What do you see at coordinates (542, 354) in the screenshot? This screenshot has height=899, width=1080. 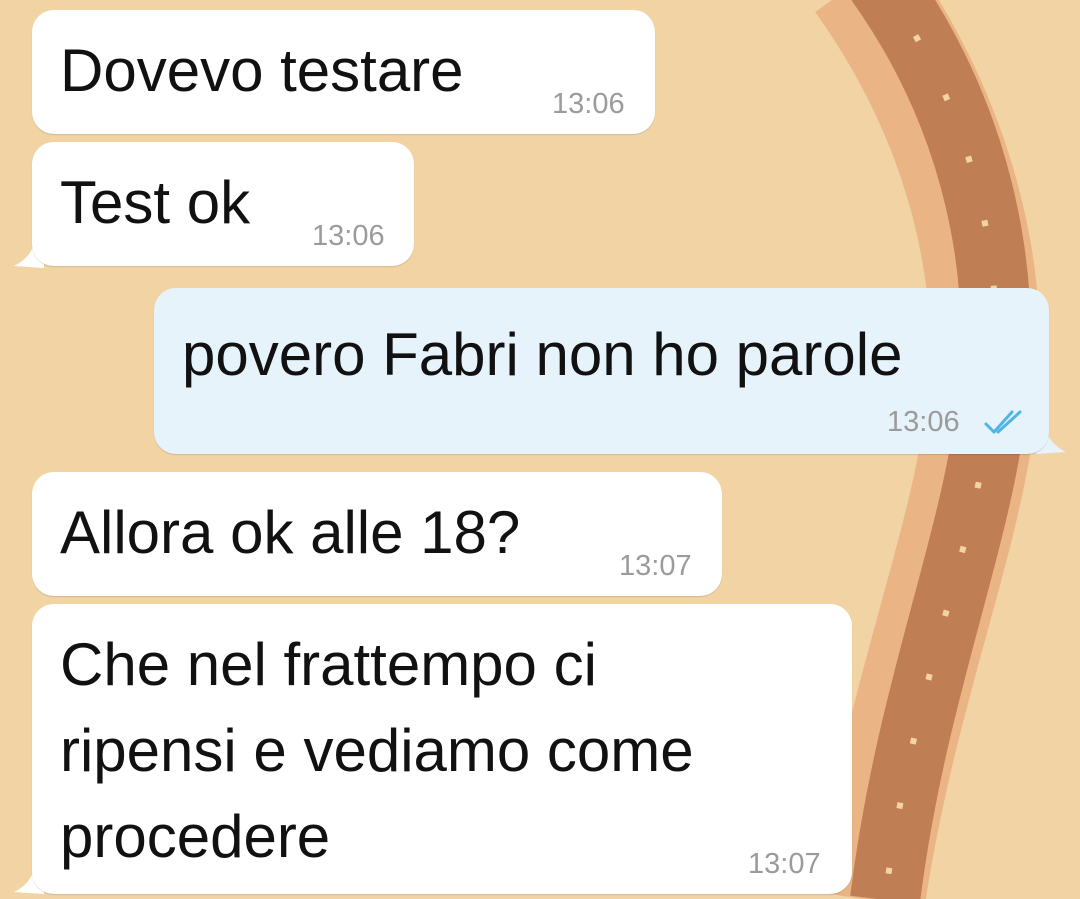 I see `message-text: povero Fabri non ho parole` at bounding box center [542, 354].